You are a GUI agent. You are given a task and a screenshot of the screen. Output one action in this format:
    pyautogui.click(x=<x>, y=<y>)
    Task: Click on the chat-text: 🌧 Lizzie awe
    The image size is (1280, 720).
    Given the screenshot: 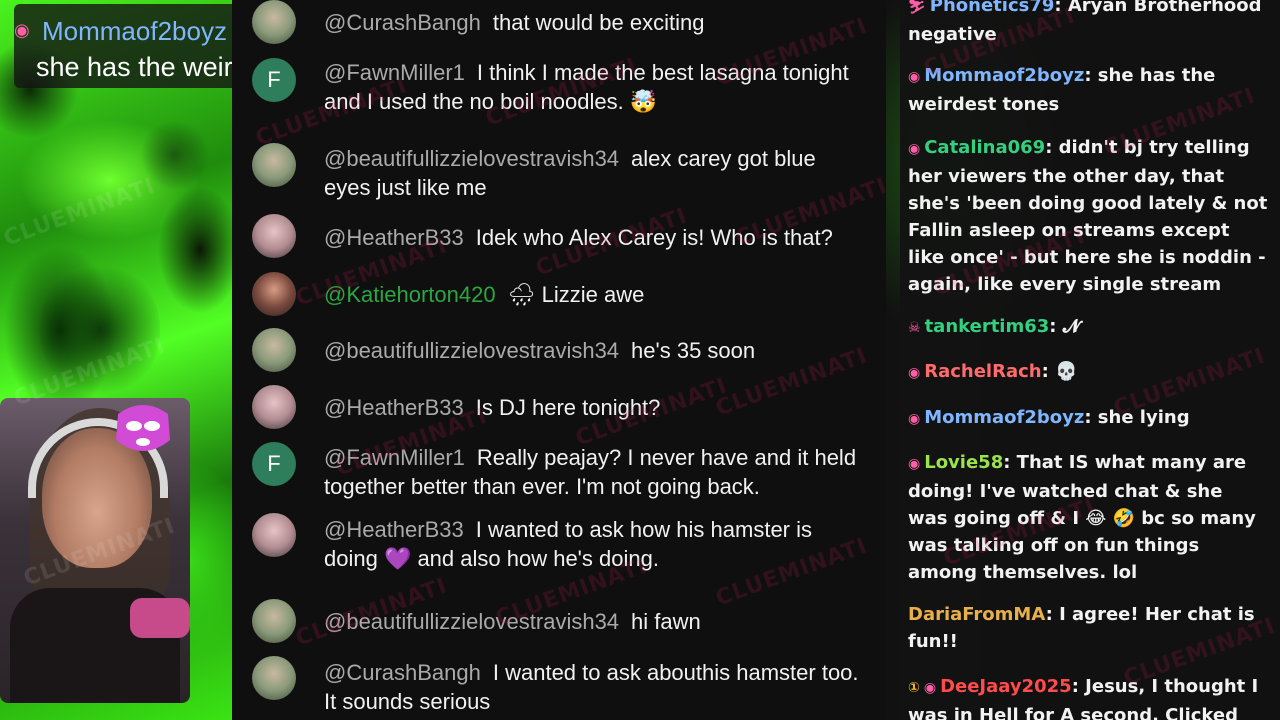 What is the action you would take?
    pyautogui.click(x=576, y=294)
    